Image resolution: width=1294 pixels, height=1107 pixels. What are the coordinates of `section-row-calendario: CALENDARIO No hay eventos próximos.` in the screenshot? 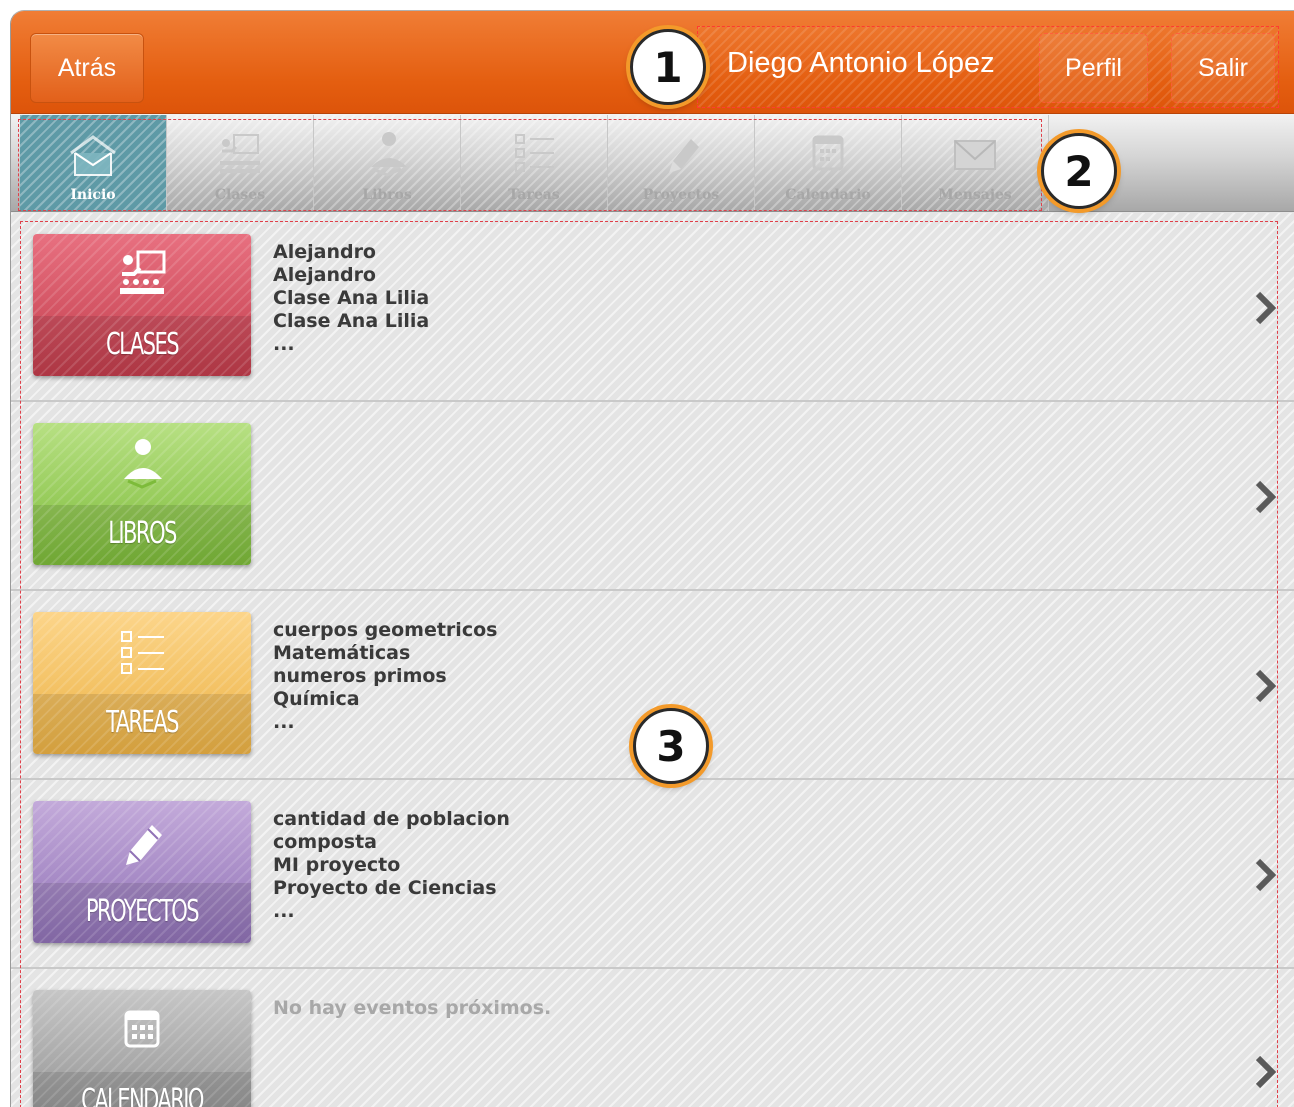 It's located at (652, 1038).